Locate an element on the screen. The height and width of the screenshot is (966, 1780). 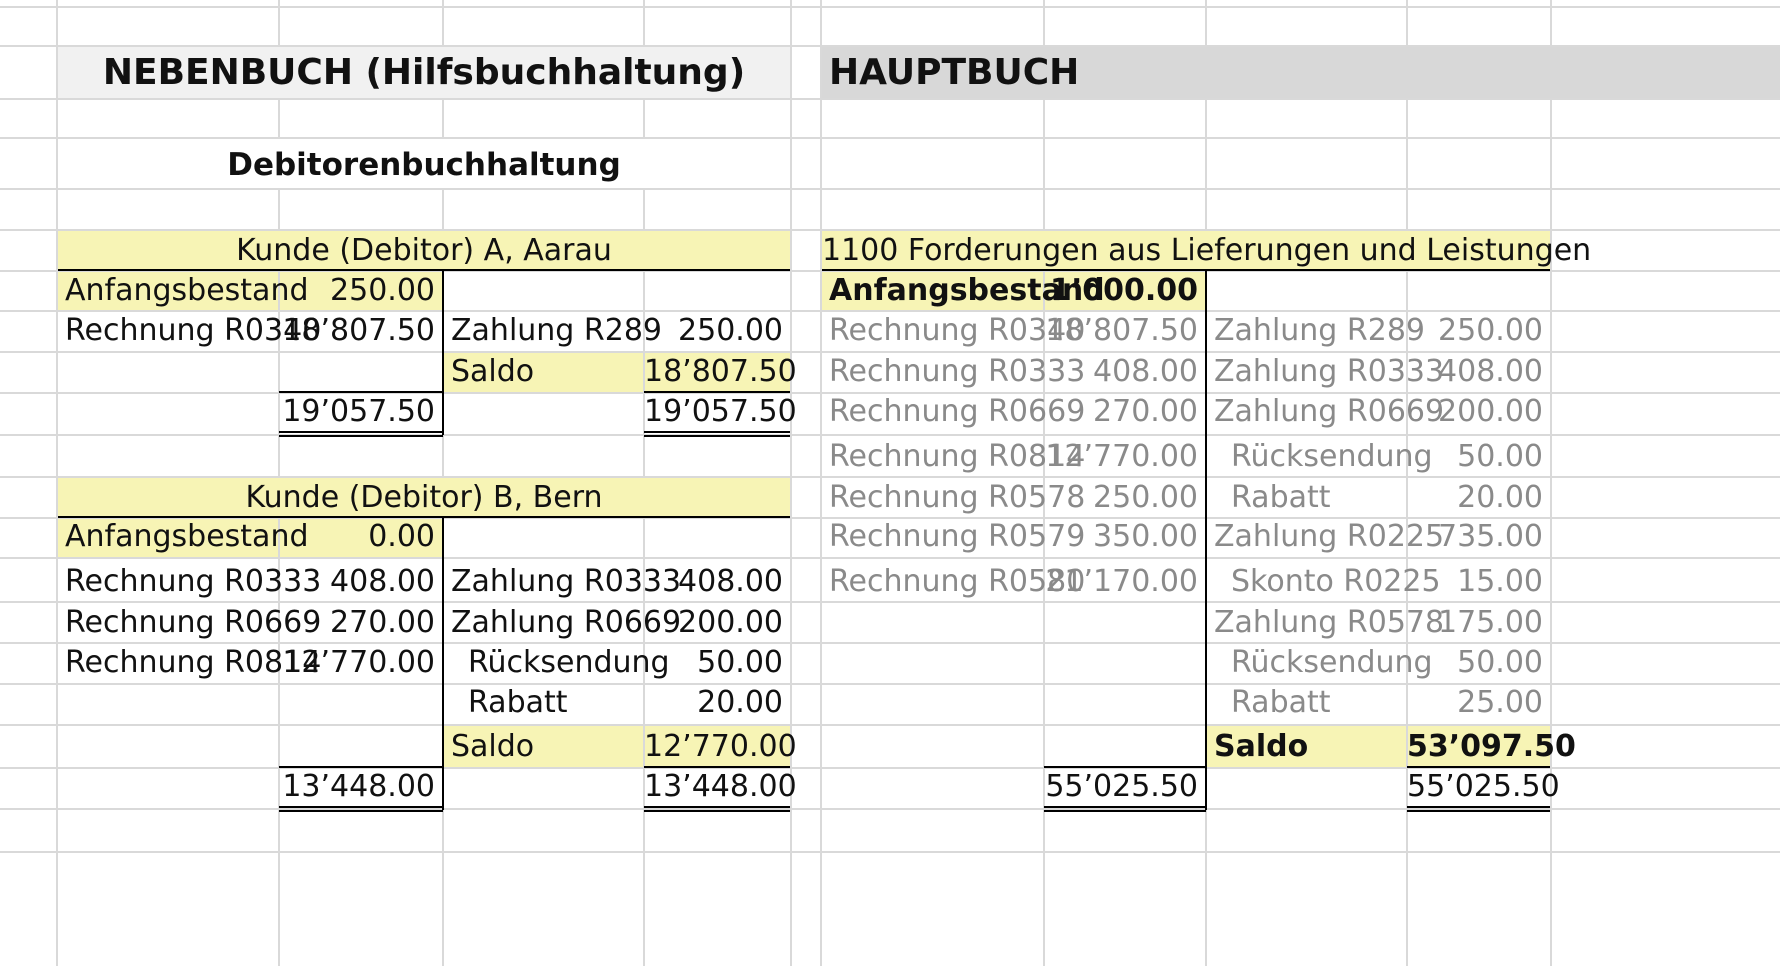
hauptbuch-title: HAUPTBUCH is located at coordinates (1022, 73).